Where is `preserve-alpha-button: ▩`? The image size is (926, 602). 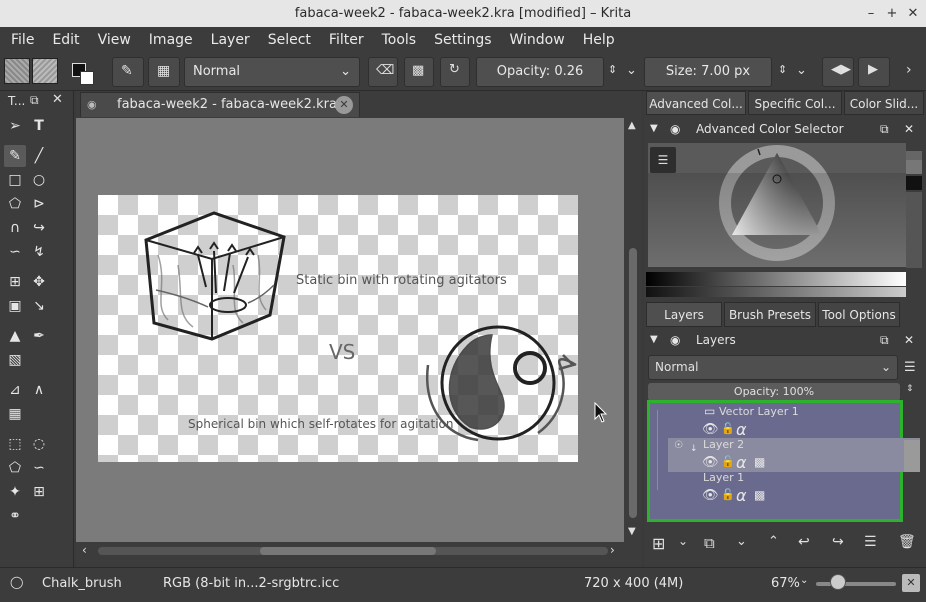 preserve-alpha-button: ▩ is located at coordinates (419, 72).